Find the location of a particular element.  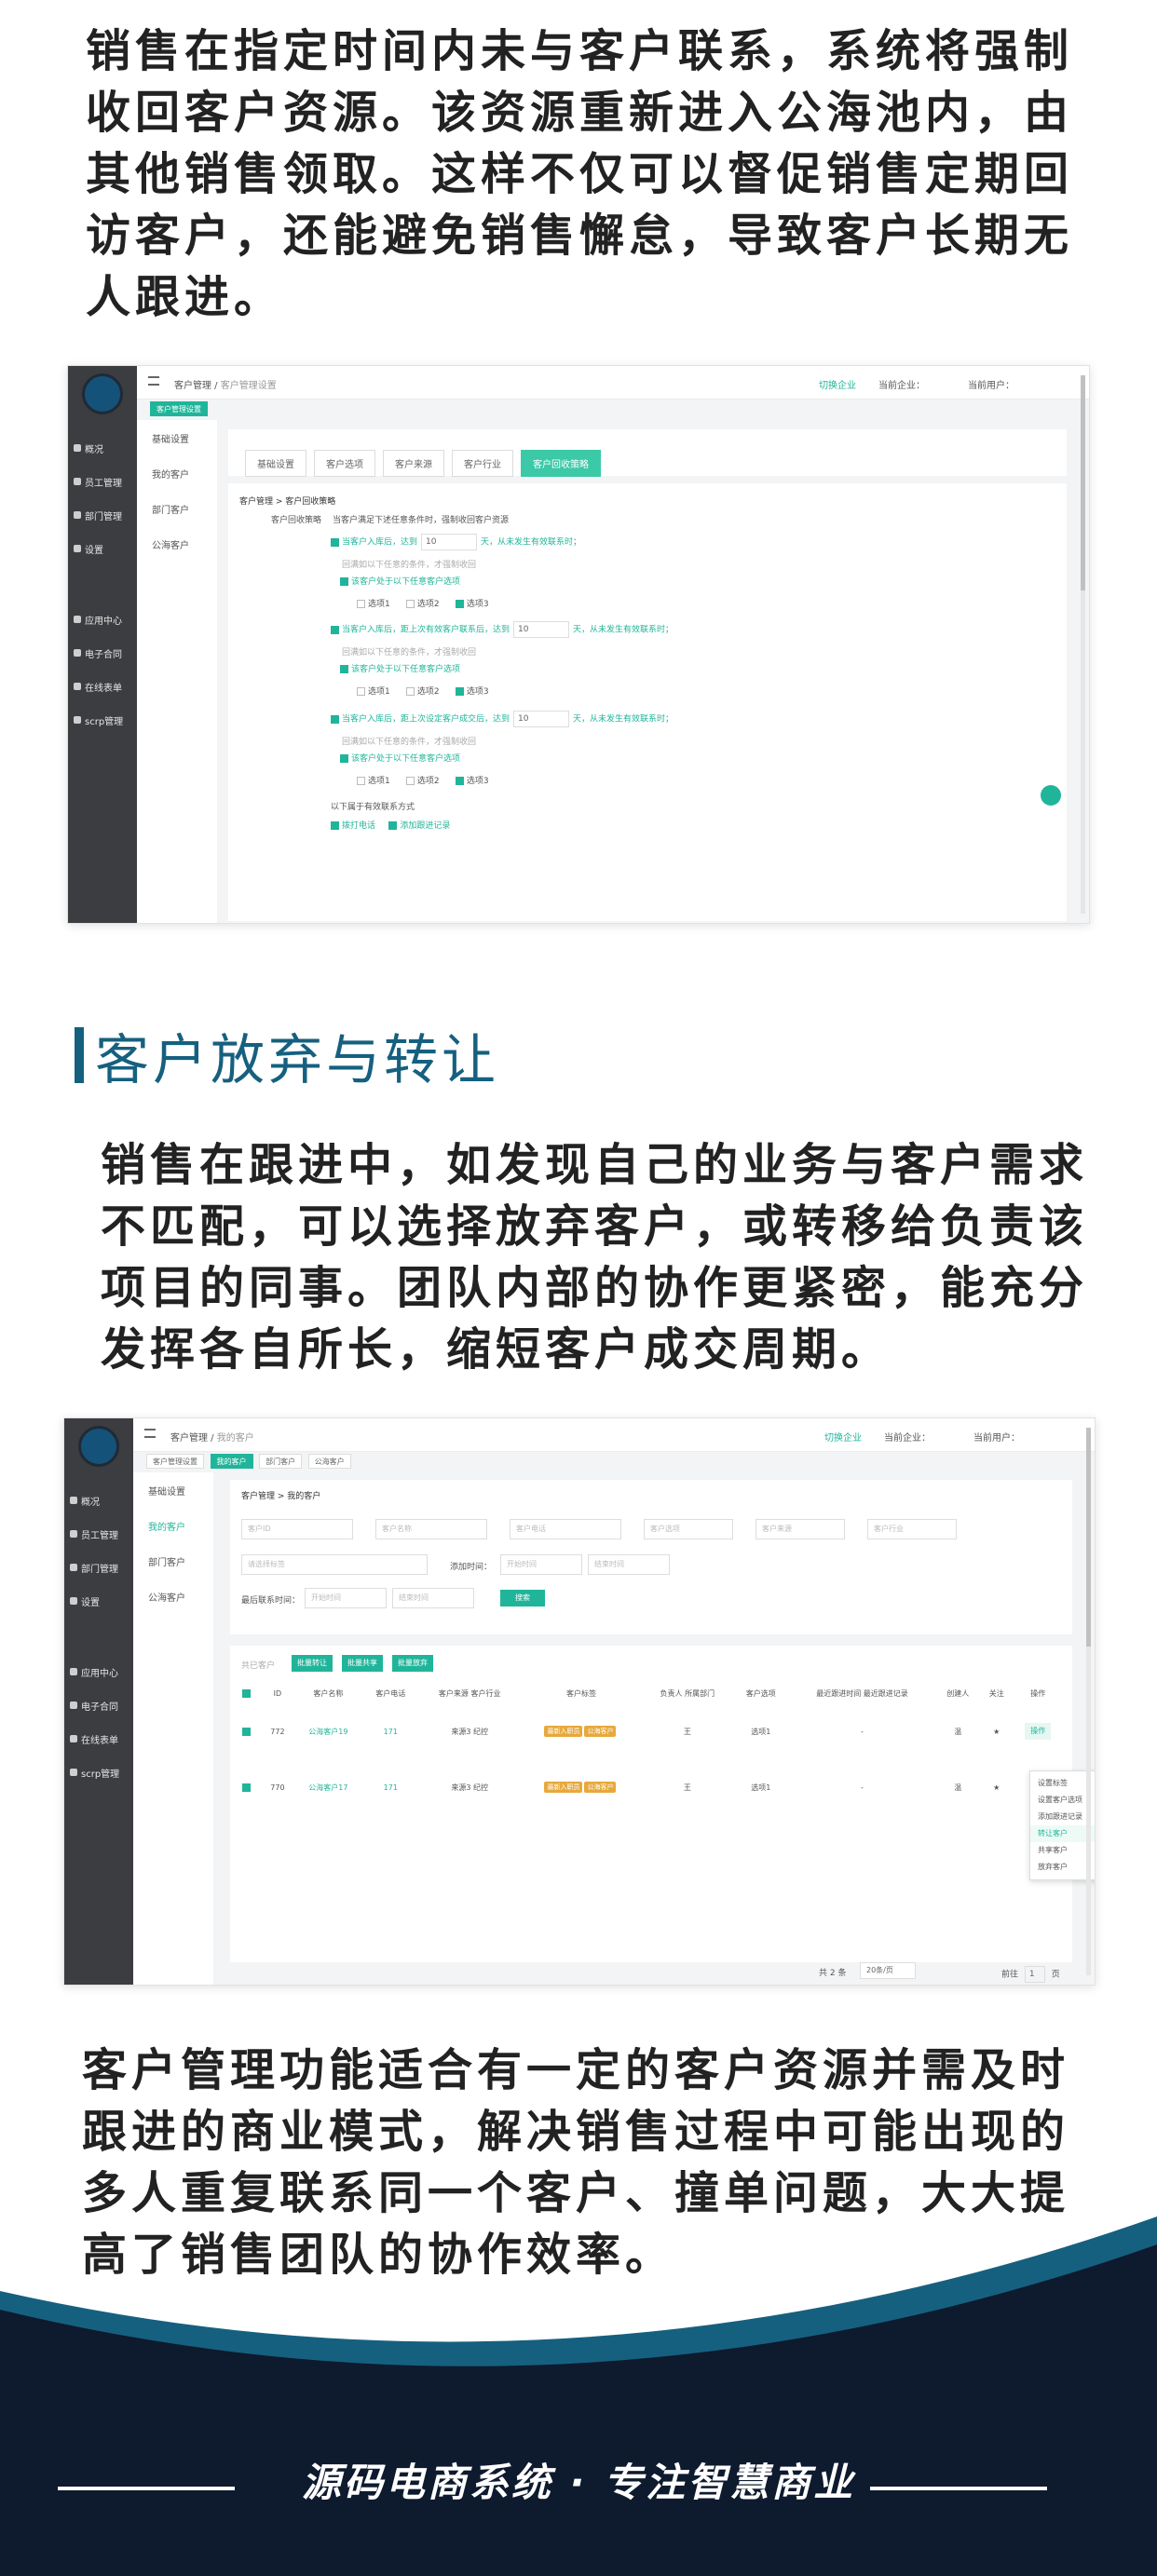

tab-source: 客户来源 is located at coordinates (413, 463).